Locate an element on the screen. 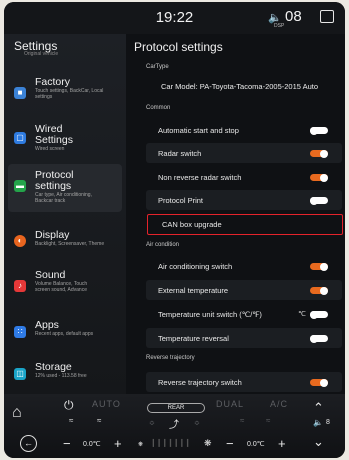  setting-label: Air conditioning switch is located at coordinates (195, 266).